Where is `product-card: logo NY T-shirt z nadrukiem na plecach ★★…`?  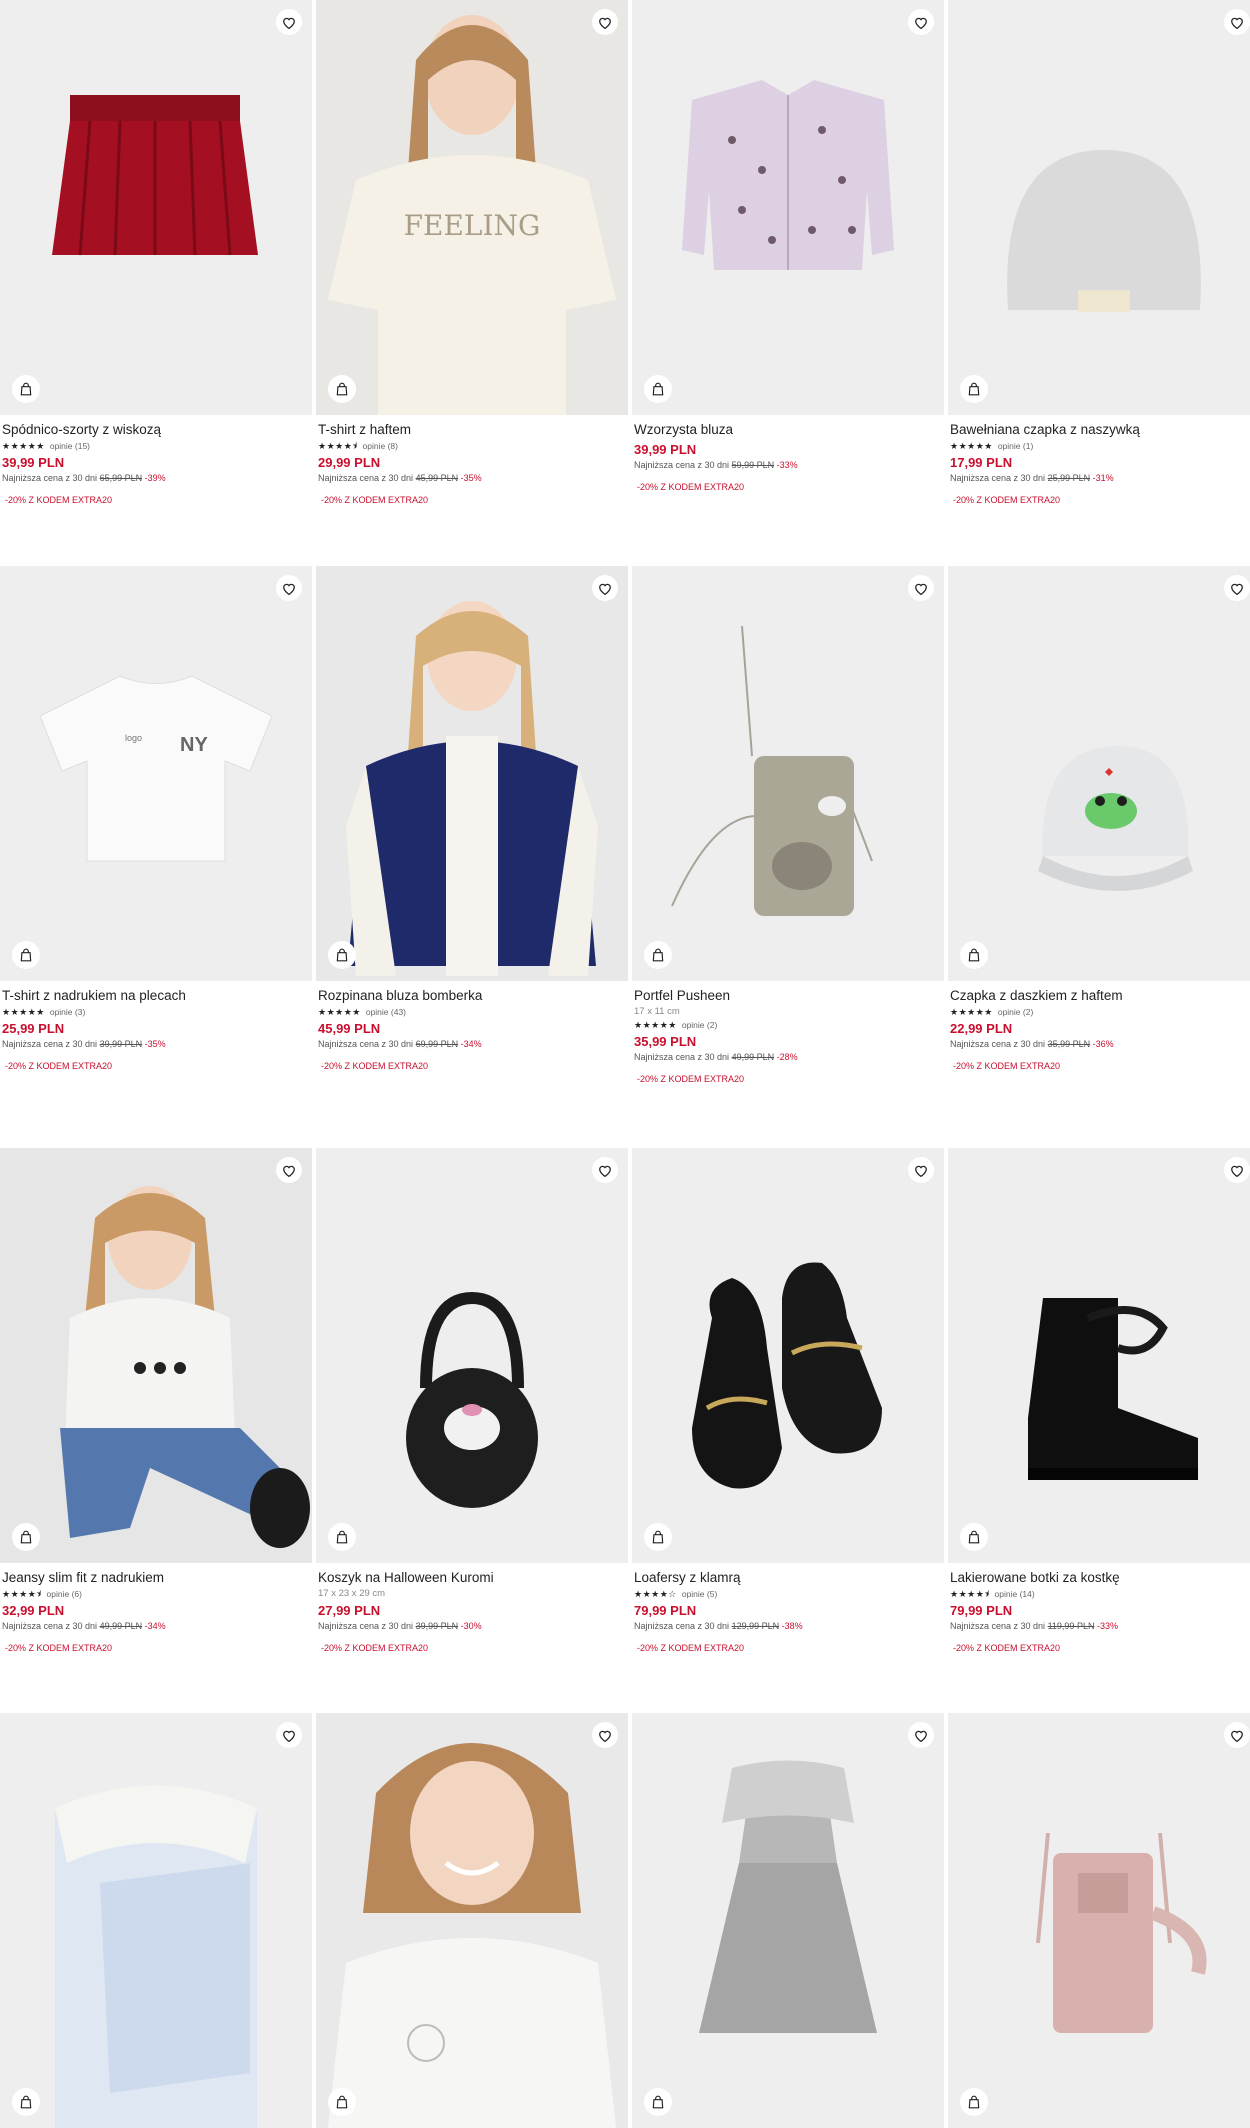
product-card: logo NY T-shirt z nadrukiem na plecach ★★… is located at coordinates (156, 819).